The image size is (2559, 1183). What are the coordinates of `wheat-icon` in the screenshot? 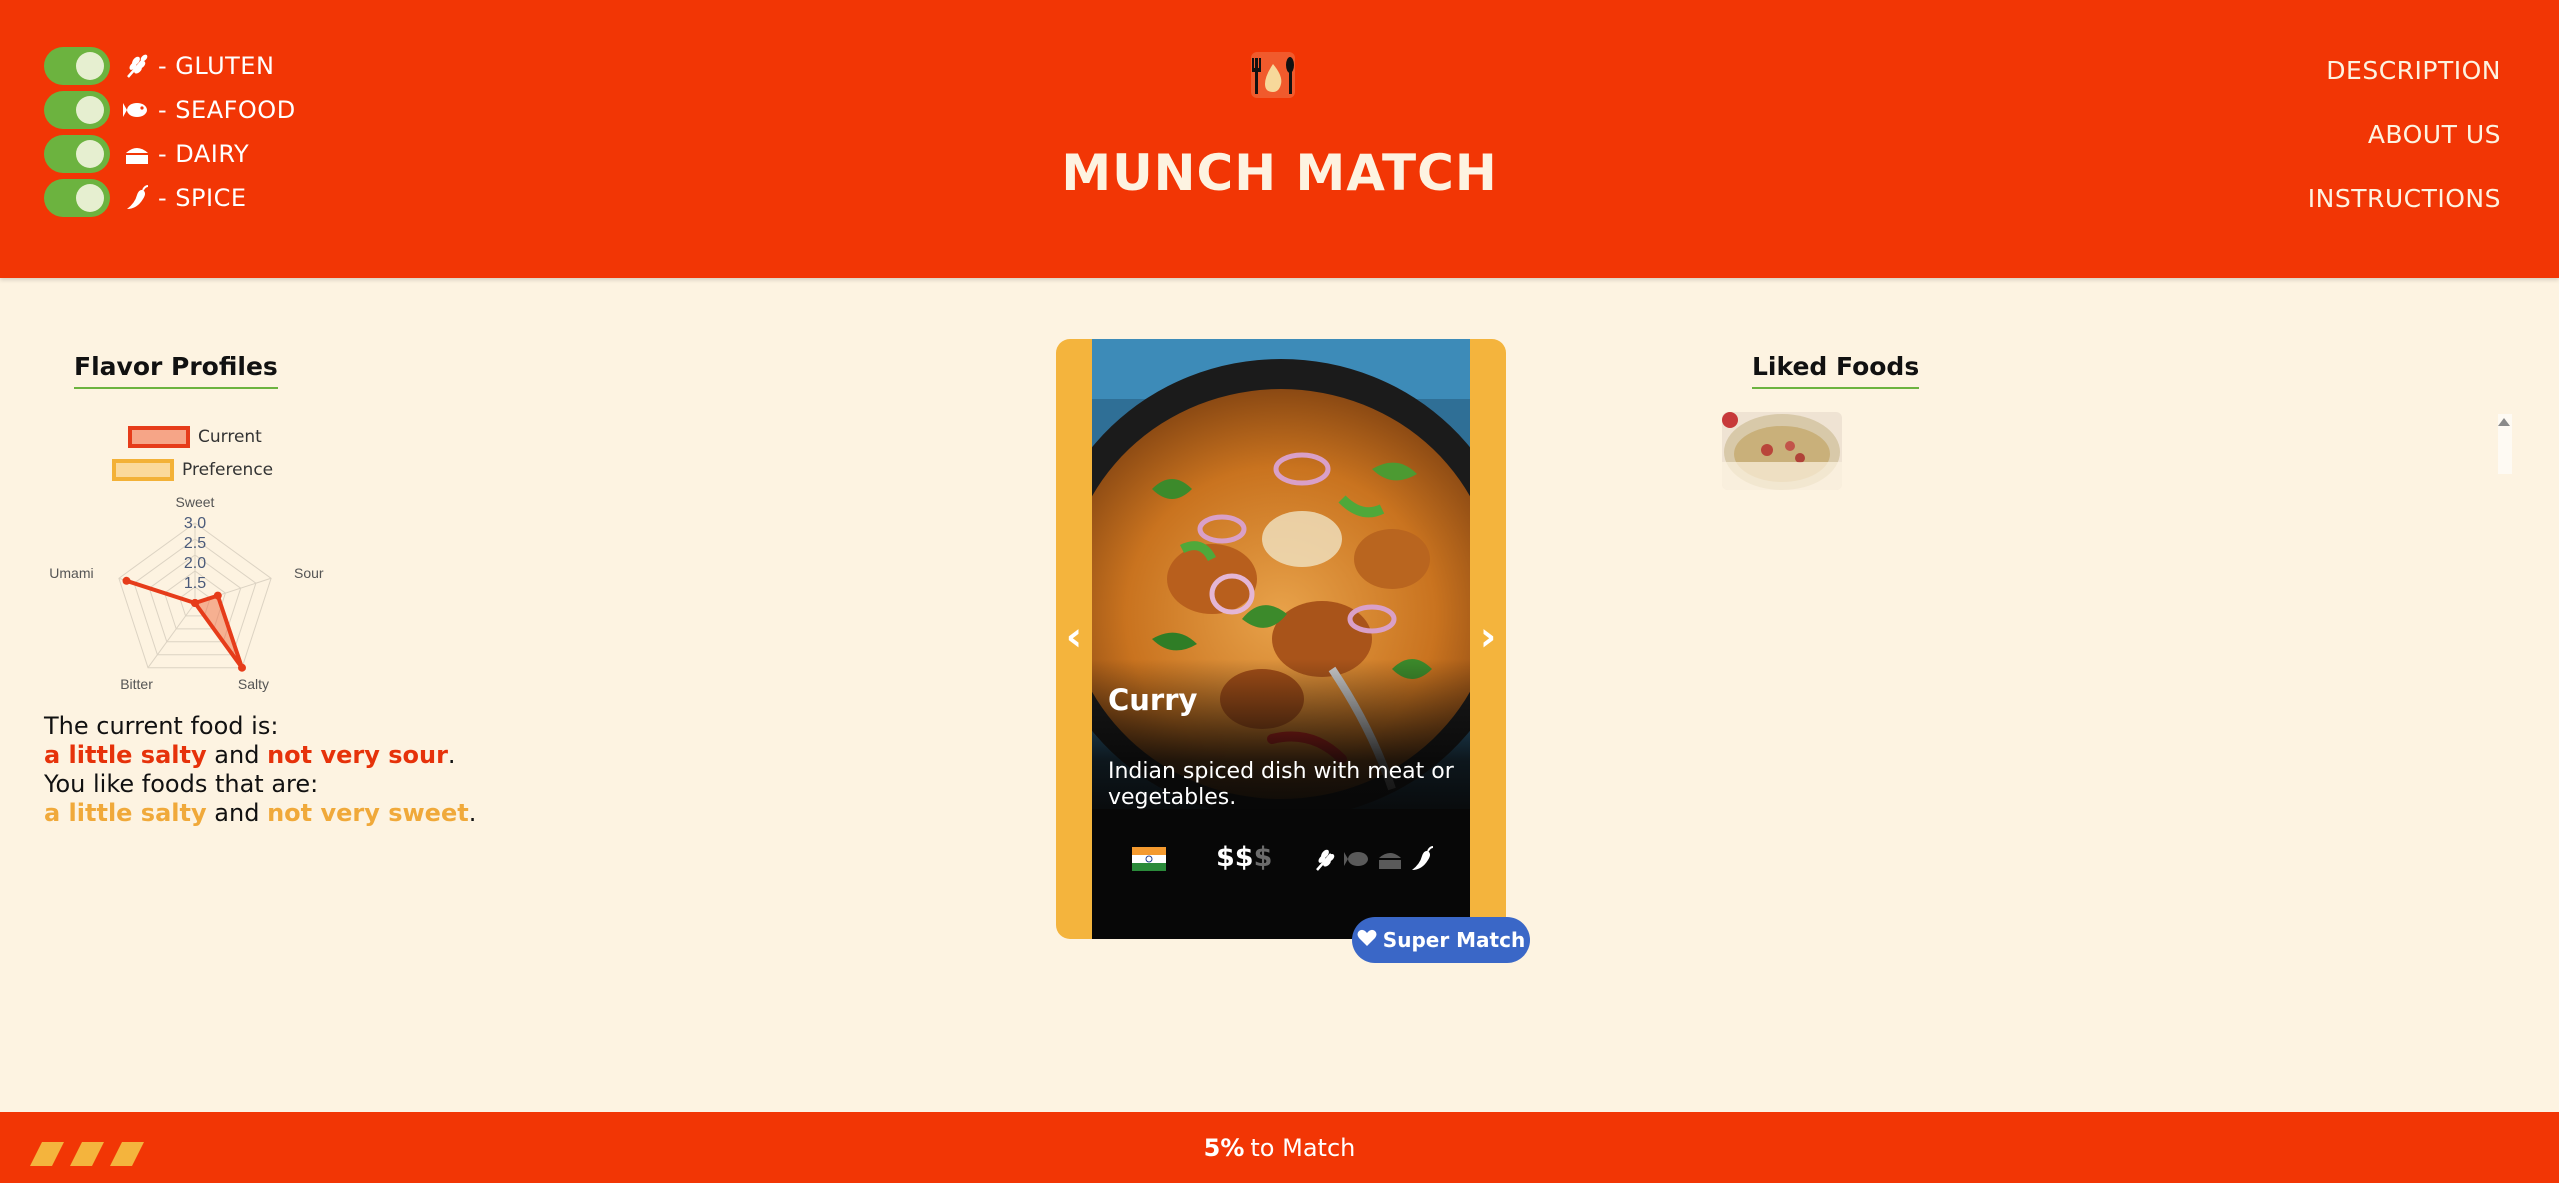 It's located at (137, 66).